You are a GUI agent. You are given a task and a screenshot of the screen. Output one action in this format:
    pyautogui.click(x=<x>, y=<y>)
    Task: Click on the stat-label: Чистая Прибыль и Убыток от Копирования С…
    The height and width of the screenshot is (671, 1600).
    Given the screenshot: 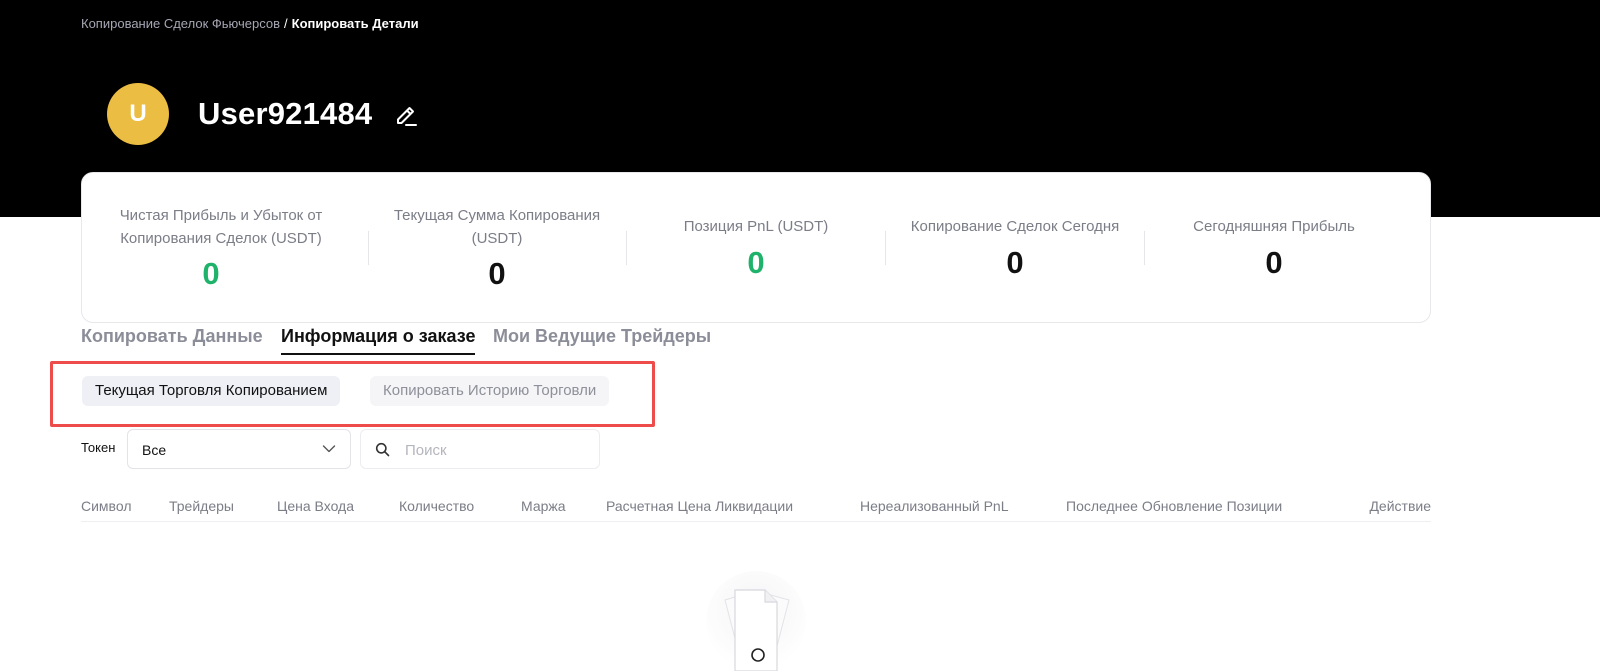 What is the action you would take?
    pyautogui.click(x=221, y=227)
    